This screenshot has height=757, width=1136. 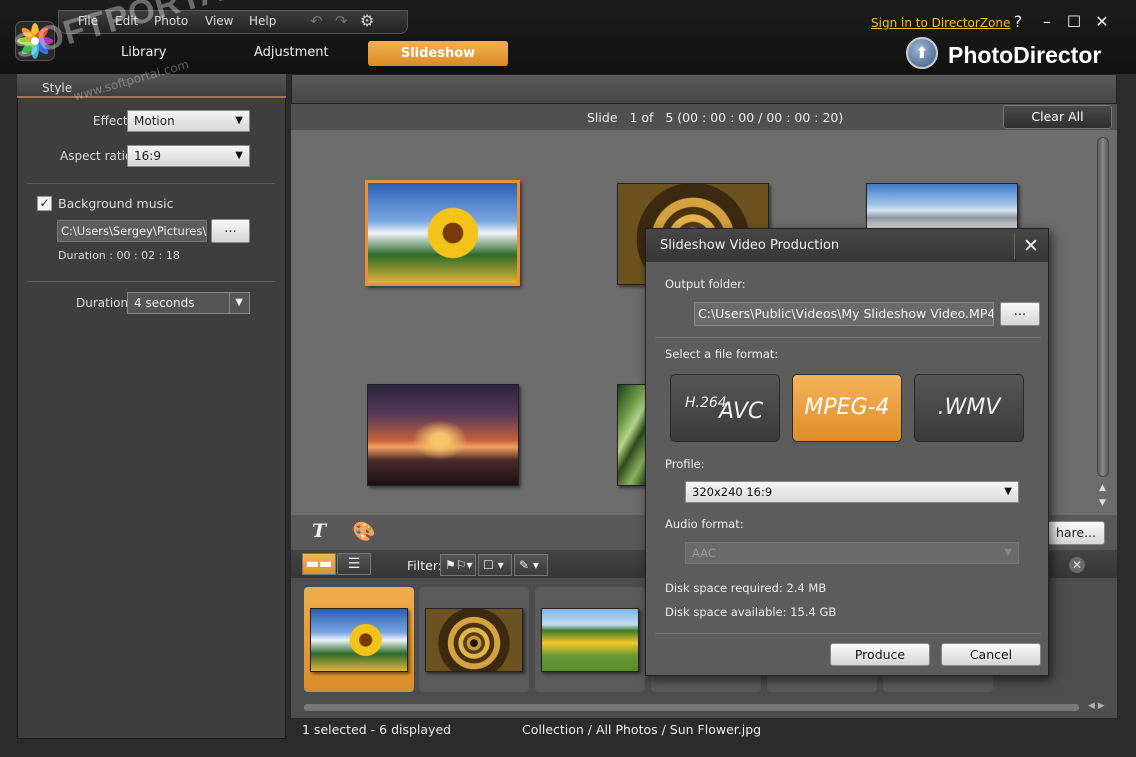 What do you see at coordinates (1074, 22) in the screenshot?
I see `maximize-button: ☐` at bounding box center [1074, 22].